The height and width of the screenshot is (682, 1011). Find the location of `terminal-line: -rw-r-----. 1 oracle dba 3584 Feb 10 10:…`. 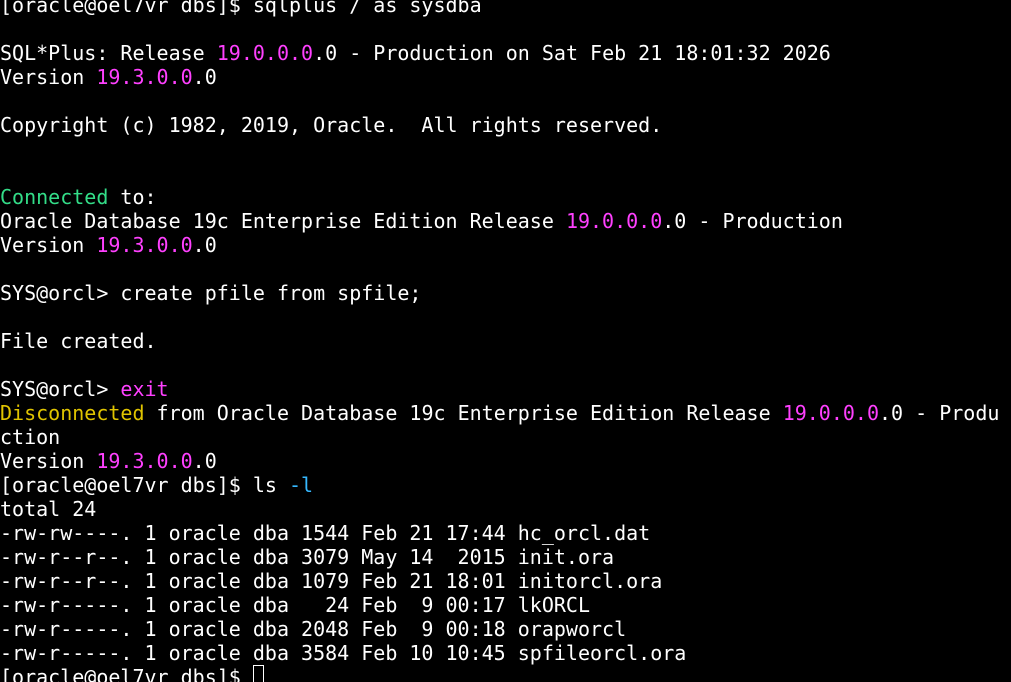

terminal-line: -rw-r-----. 1 oracle dba 3584 Feb 10 10:… is located at coordinates (505, 653).